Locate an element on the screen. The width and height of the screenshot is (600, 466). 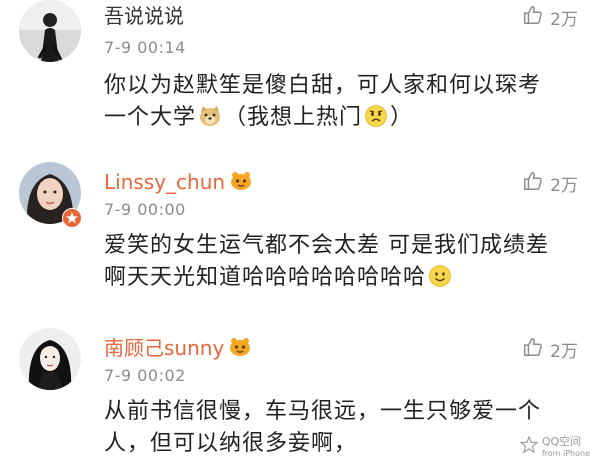
comment-line: 一个大学 （我想上热门 ） is located at coordinates (339, 118).